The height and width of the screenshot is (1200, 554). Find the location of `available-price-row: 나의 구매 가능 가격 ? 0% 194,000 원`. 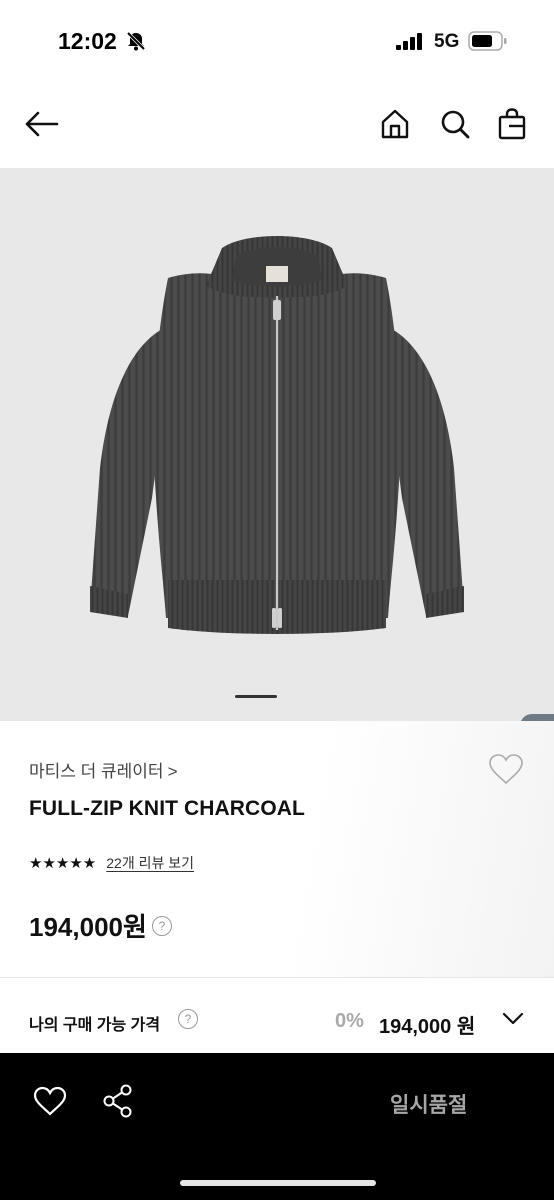

available-price-row: 나의 구매 가능 가격 ? 0% 194,000 원 is located at coordinates (277, 1015).